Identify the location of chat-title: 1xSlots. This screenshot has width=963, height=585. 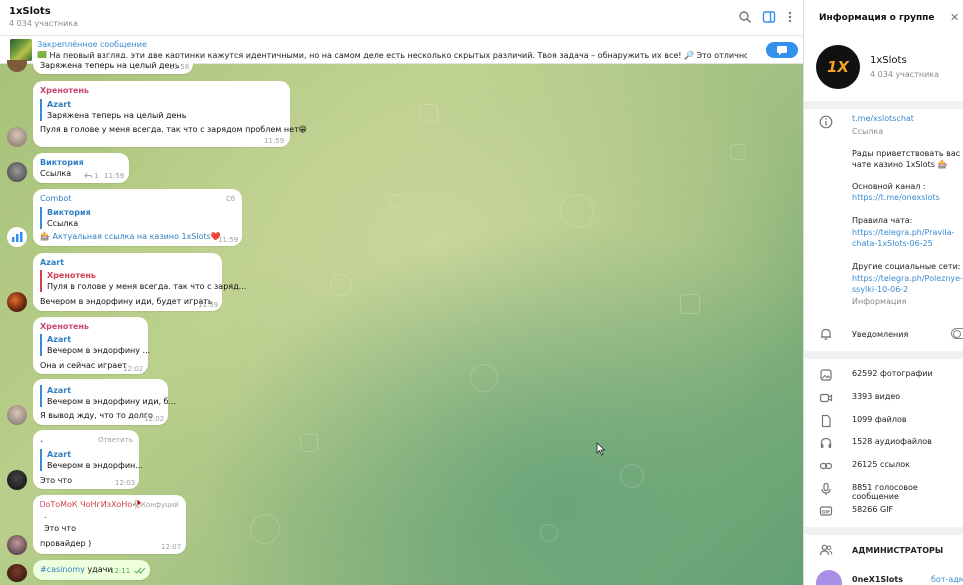
(30, 11).